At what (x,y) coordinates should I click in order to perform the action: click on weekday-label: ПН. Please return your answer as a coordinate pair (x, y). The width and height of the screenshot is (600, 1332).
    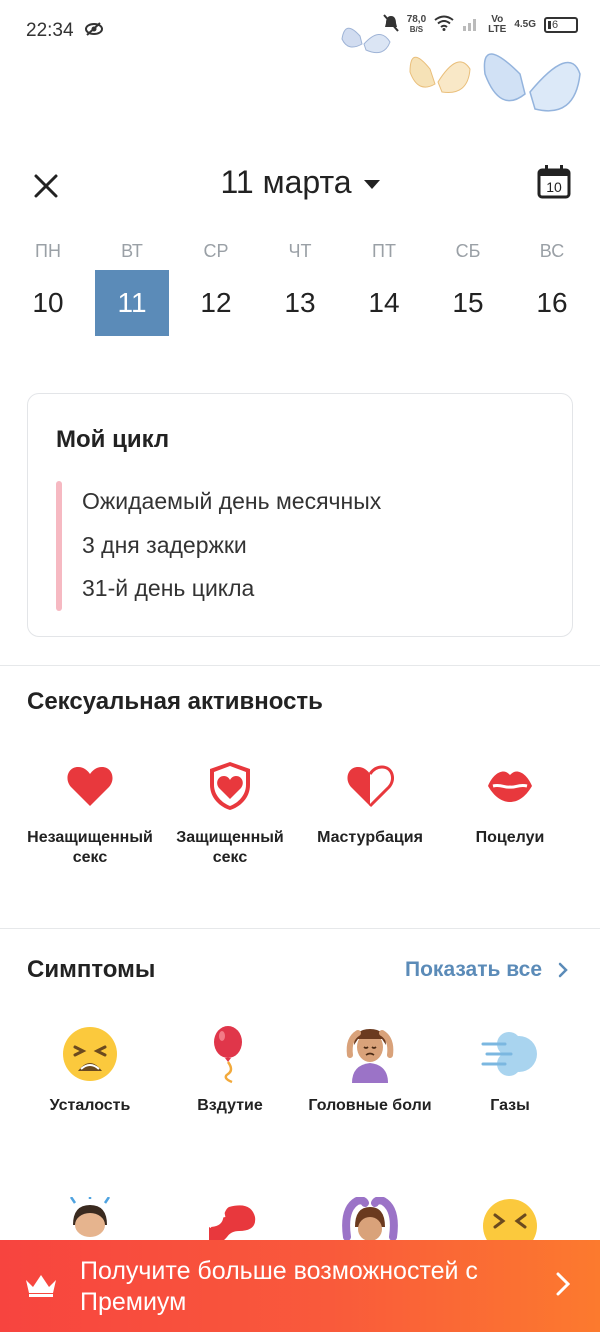
    Looking at the image, I should click on (48, 251).